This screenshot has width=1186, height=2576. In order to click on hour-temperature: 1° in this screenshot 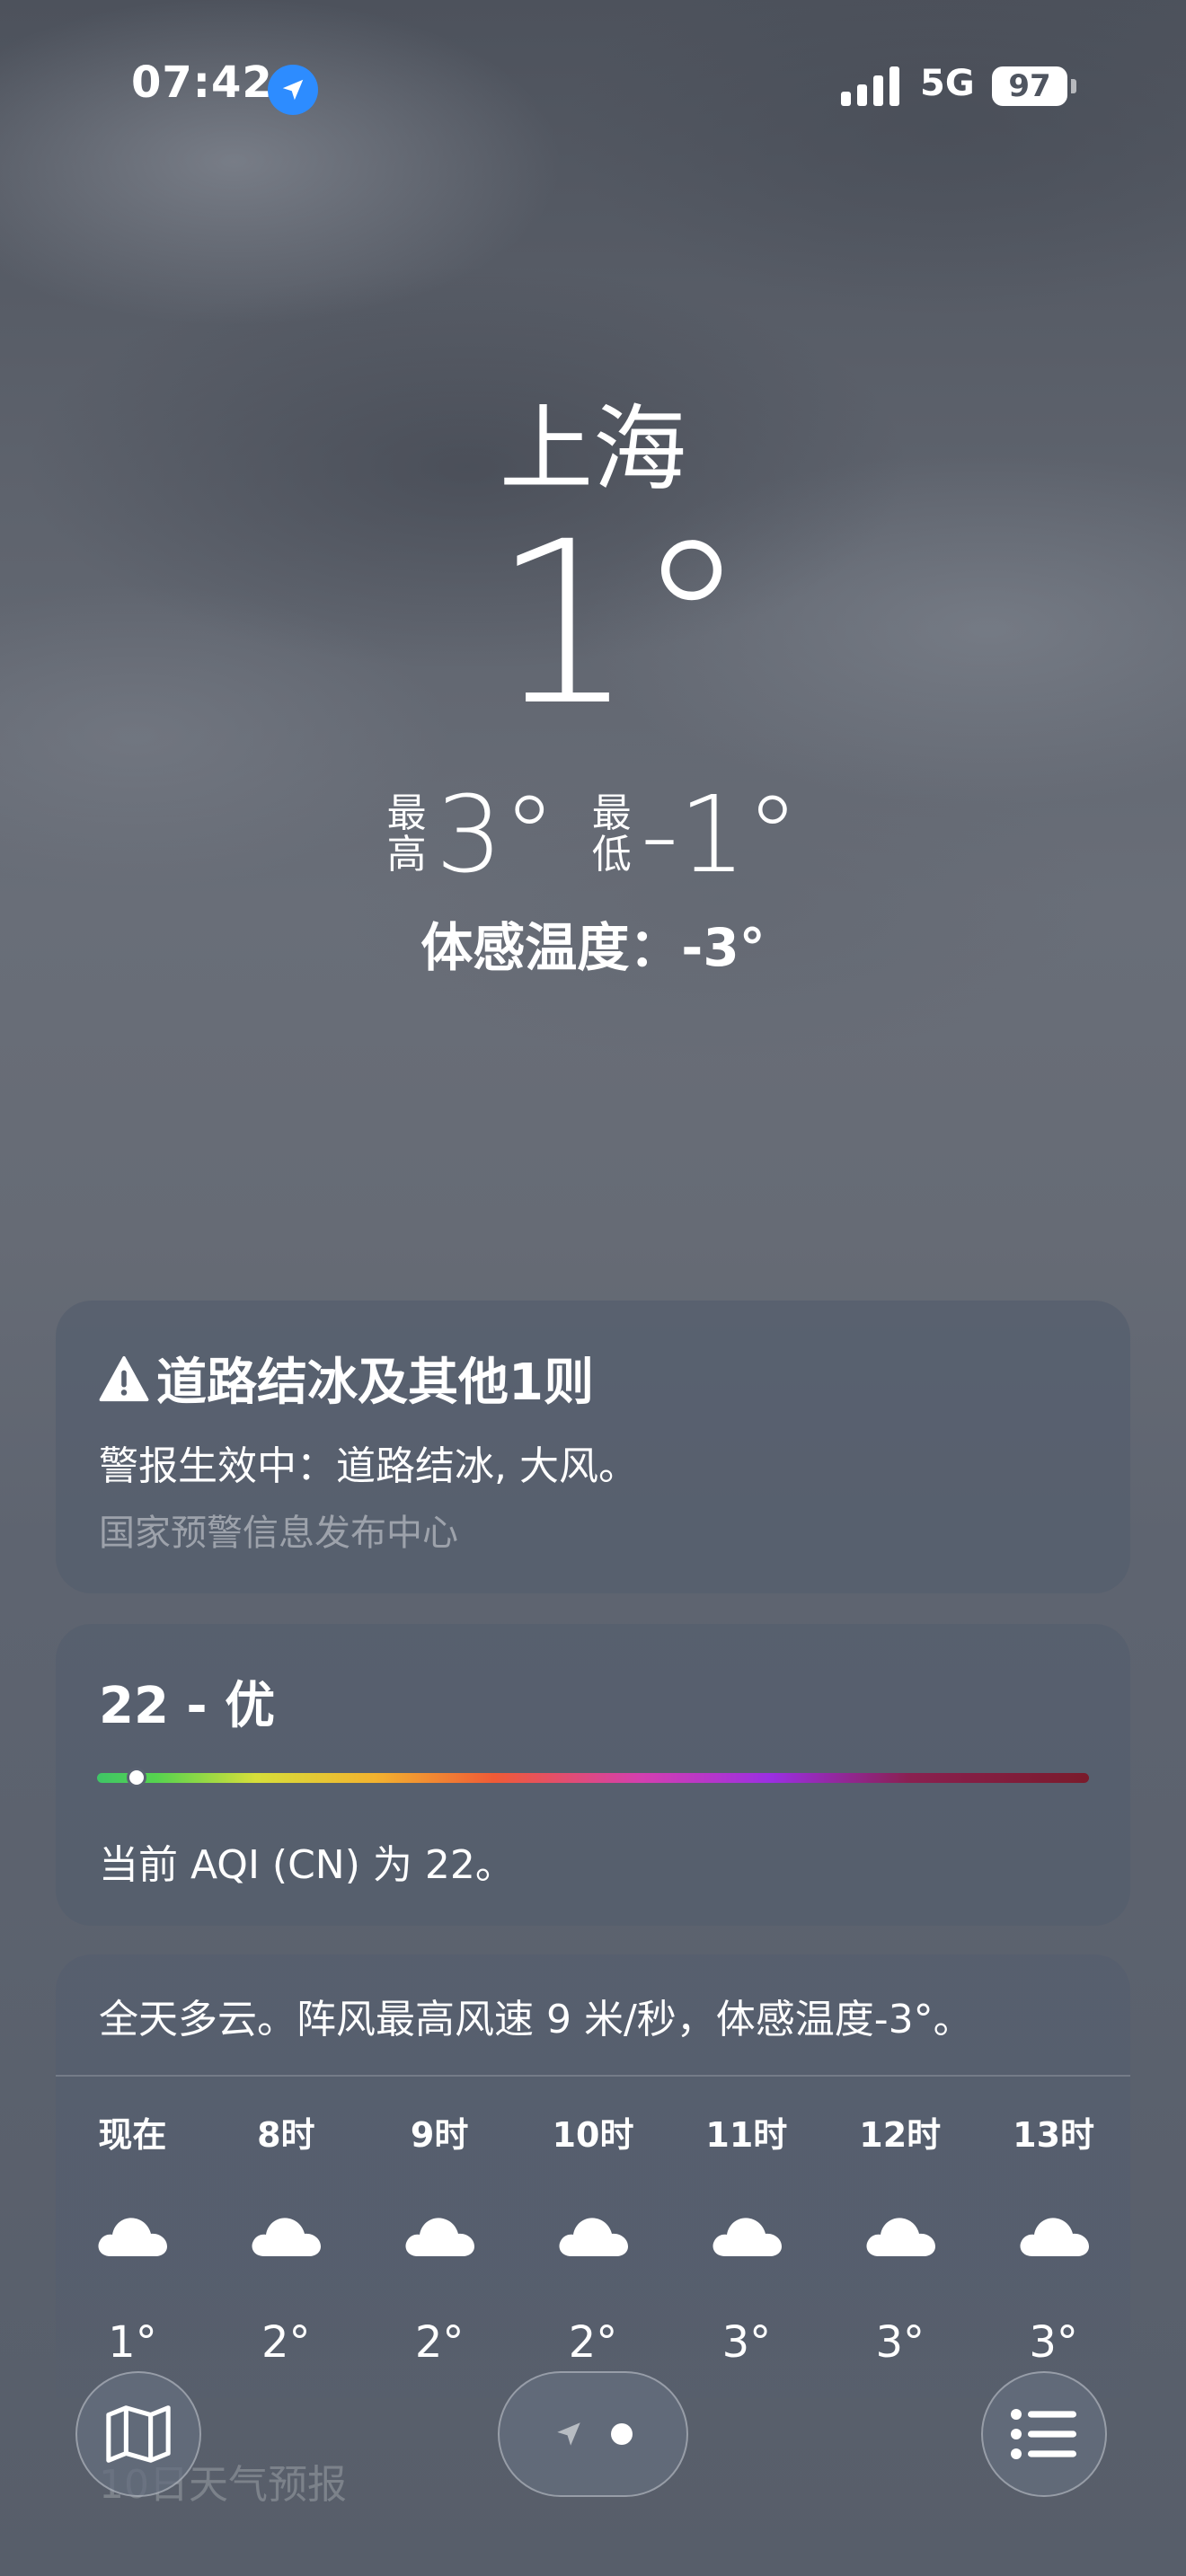, I will do `click(132, 2342)`.